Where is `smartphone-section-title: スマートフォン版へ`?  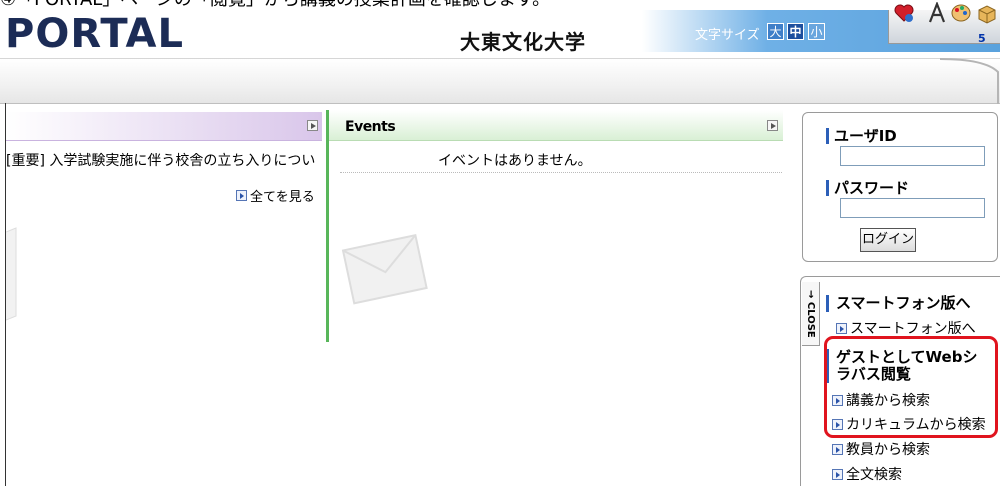
smartphone-section-title: スマートフォン版へ is located at coordinates (898, 303).